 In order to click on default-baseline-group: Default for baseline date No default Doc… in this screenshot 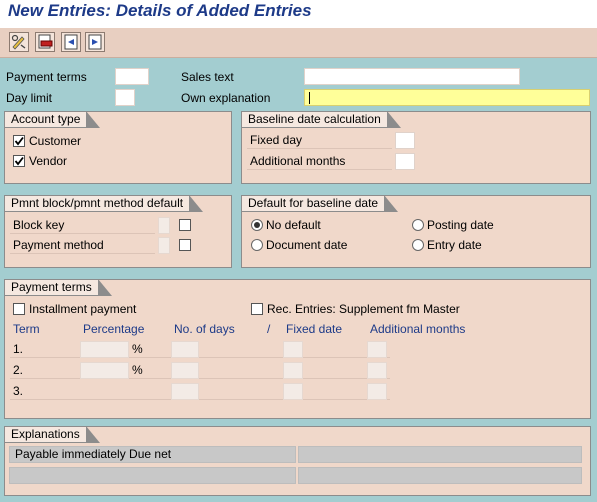, I will do `click(416, 231)`.